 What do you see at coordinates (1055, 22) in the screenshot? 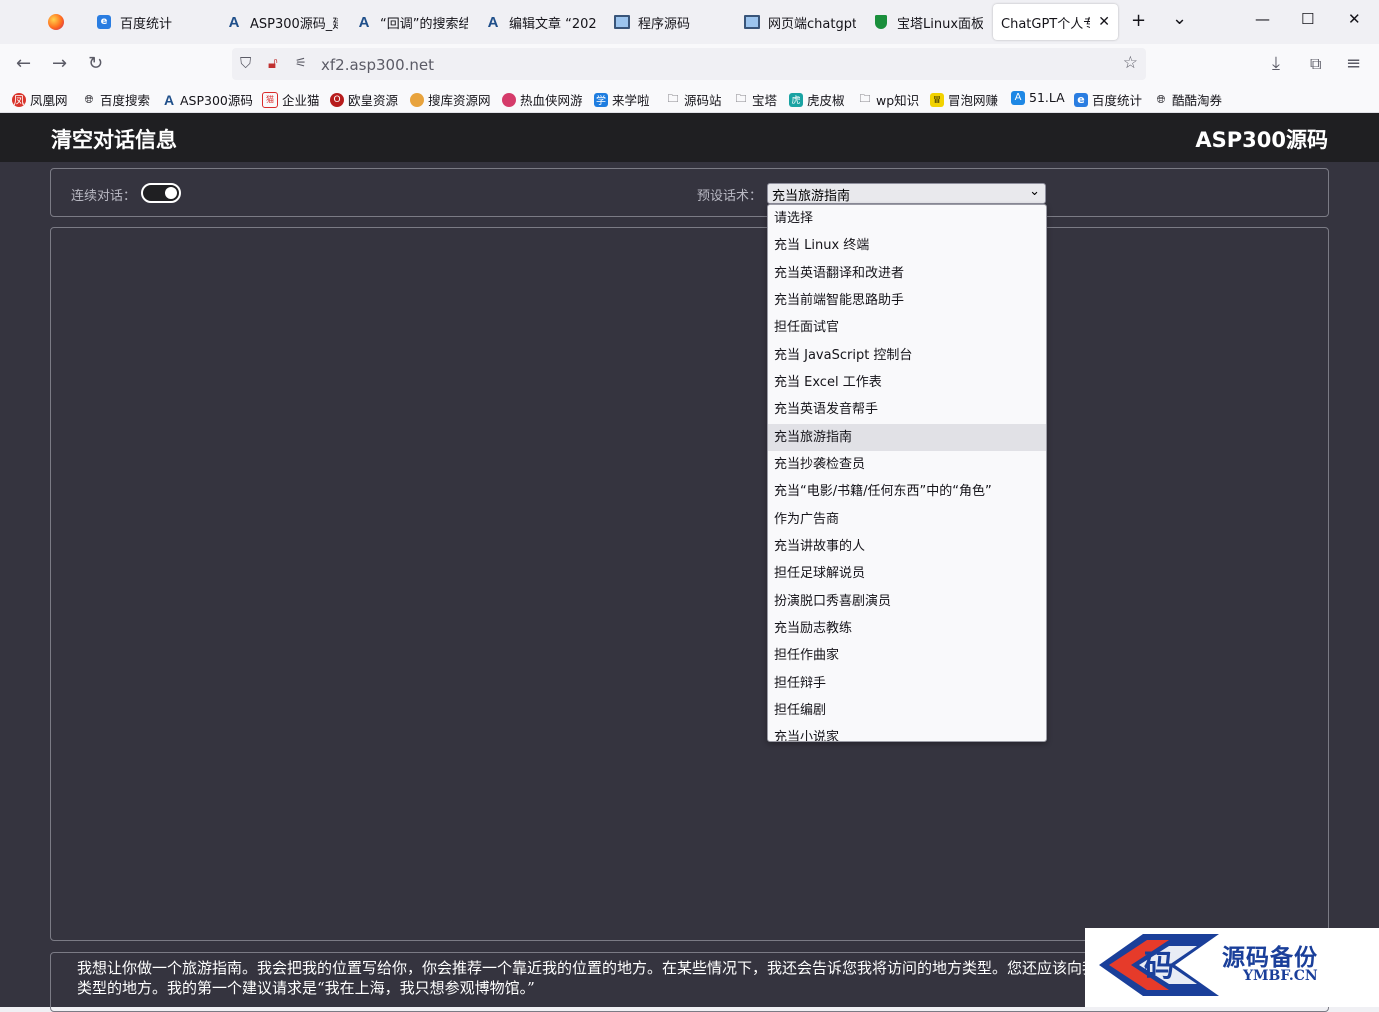
I see `tab-chatgpt-personal: ChatGPT个人专用 ✕` at bounding box center [1055, 22].